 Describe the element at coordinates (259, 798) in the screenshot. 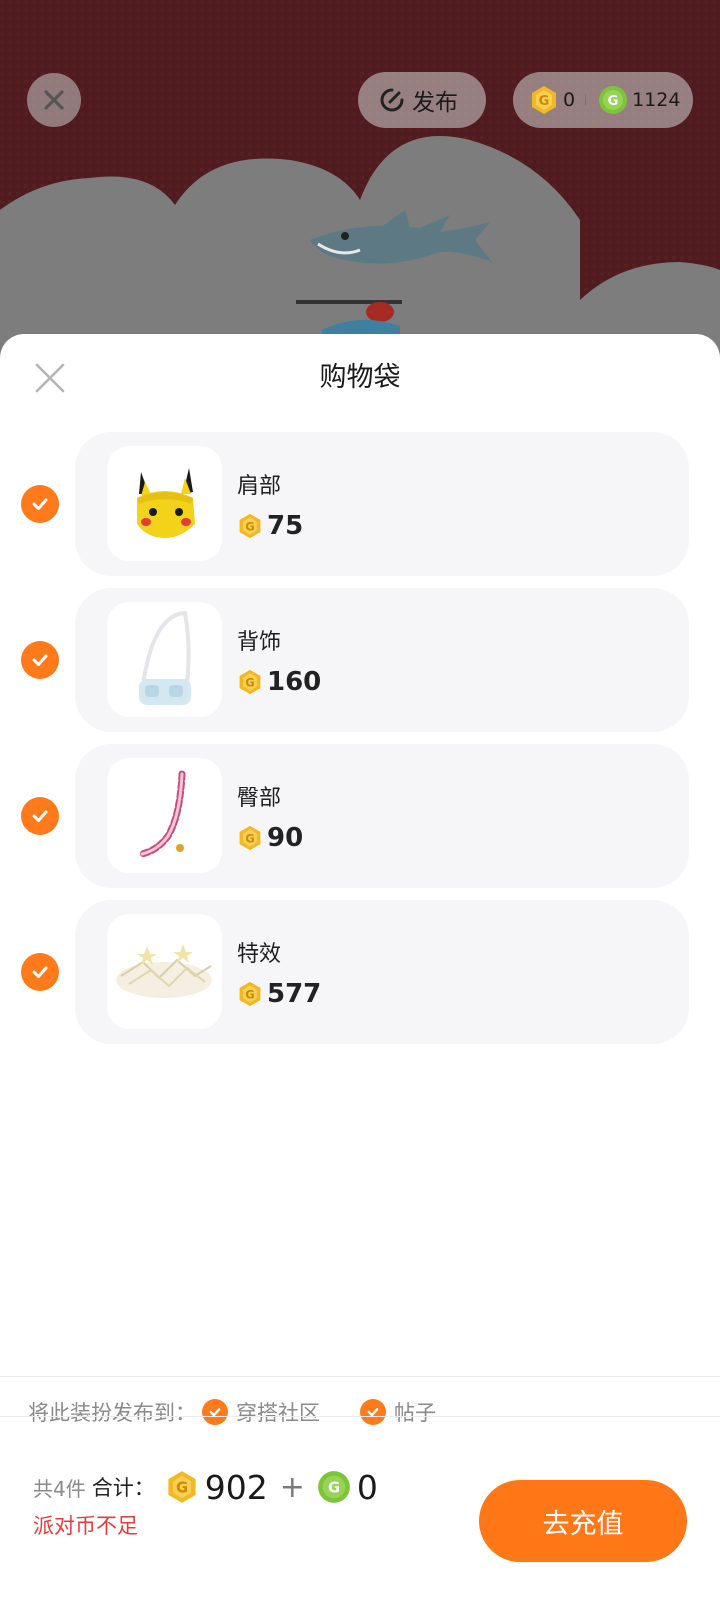

I see `item-name: 臀部` at that location.